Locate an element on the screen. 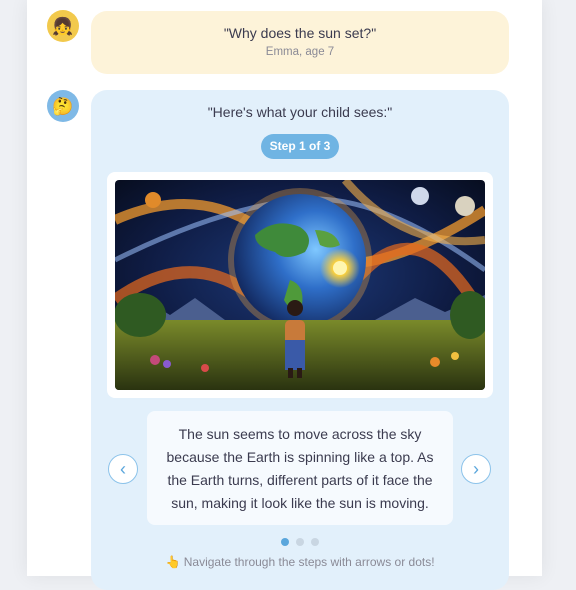  next-step-button: › is located at coordinates (476, 469).